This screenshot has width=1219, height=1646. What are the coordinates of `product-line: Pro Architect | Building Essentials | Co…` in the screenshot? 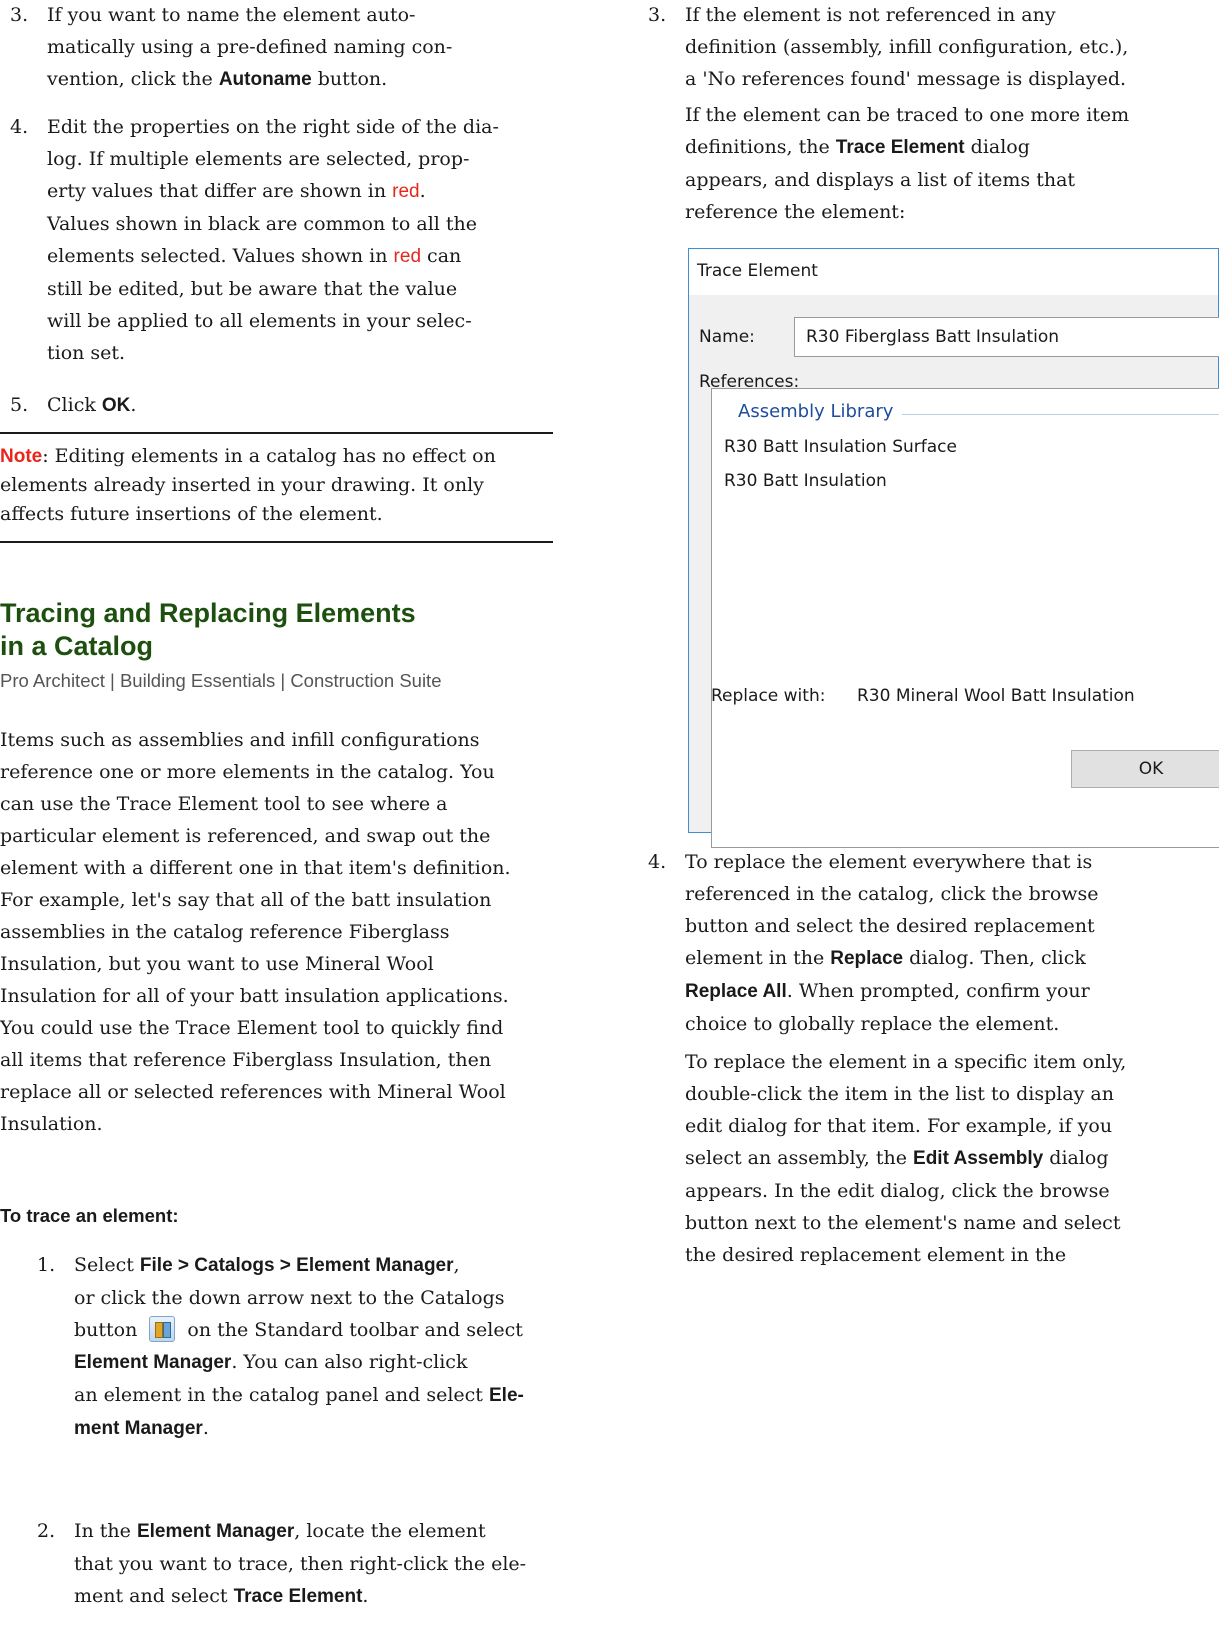 It's located at (221, 680).